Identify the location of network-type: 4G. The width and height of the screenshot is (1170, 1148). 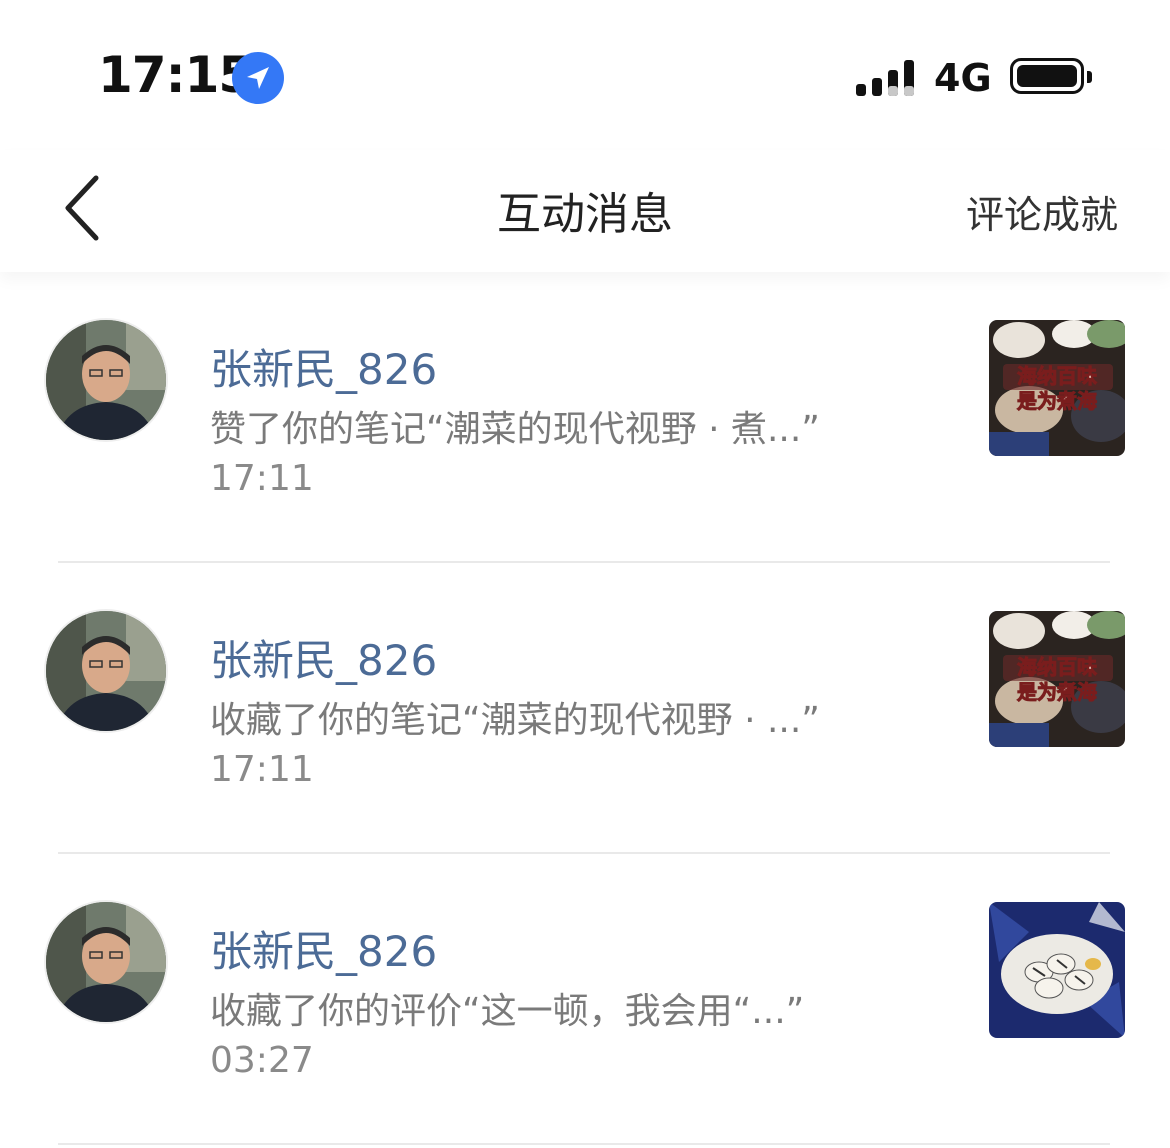
(963, 78).